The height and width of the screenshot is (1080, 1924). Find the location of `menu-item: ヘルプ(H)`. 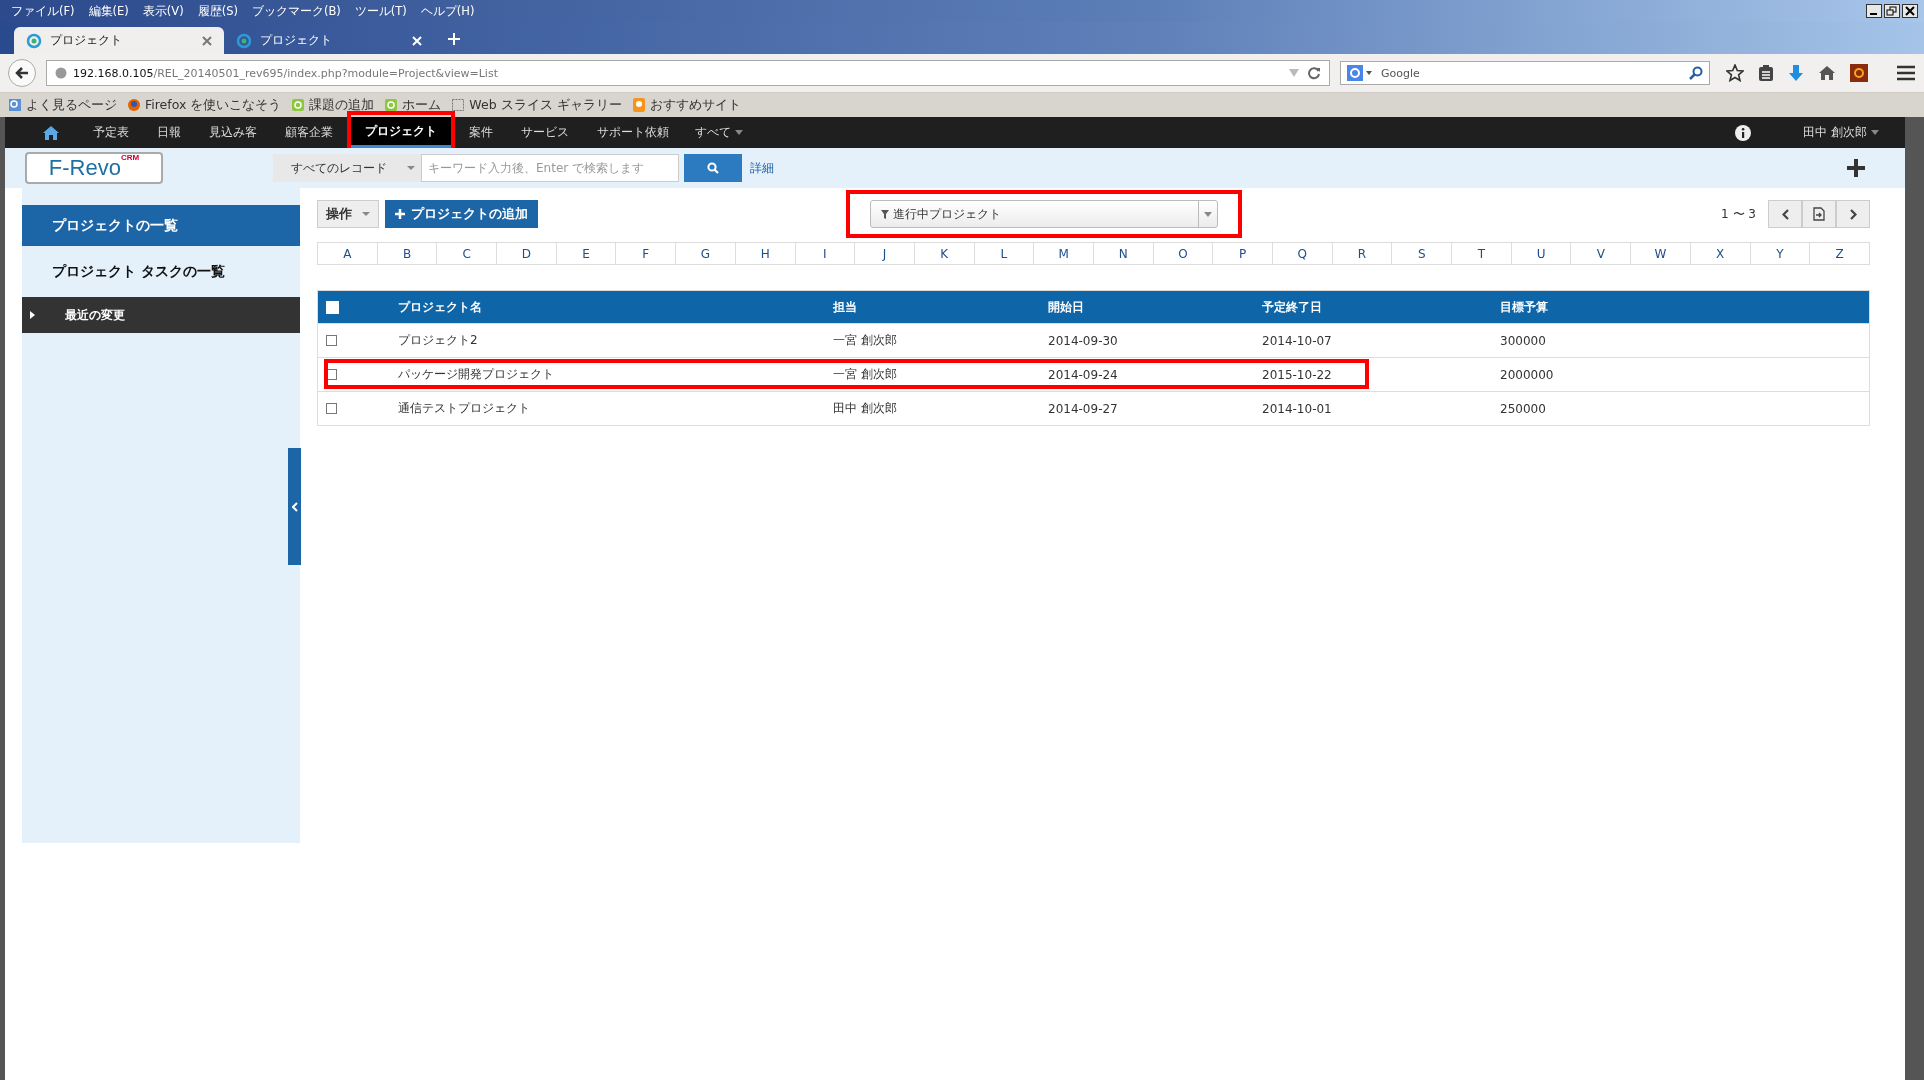

menu-item: ヘルプ(H) is located at coordinates (447, 11).